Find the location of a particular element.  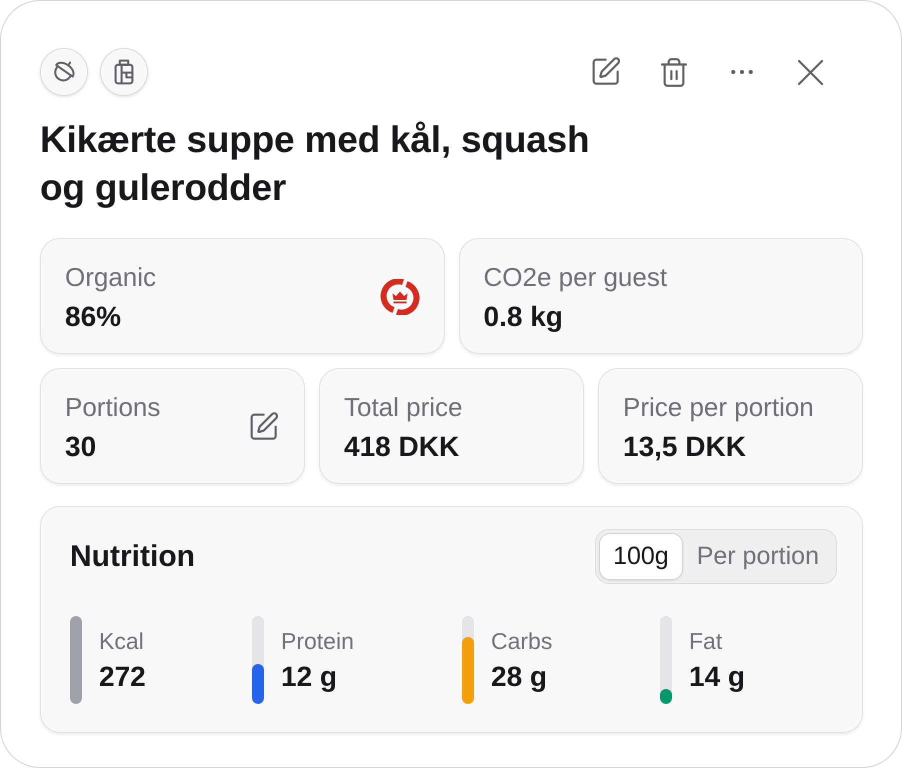

stat-label: Portions is located at coordinates (112, 407).